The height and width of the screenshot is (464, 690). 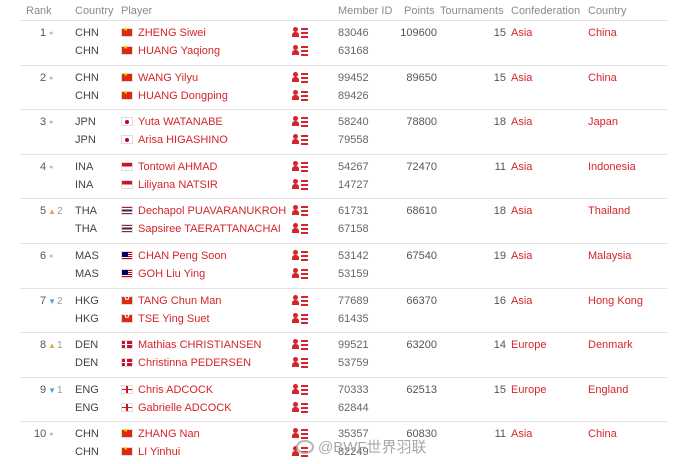 What do you see at coordinates (170, 50) in the screenshot?
I see `player-link: HUANG Yaqiong` at bounding box center [170, 50].